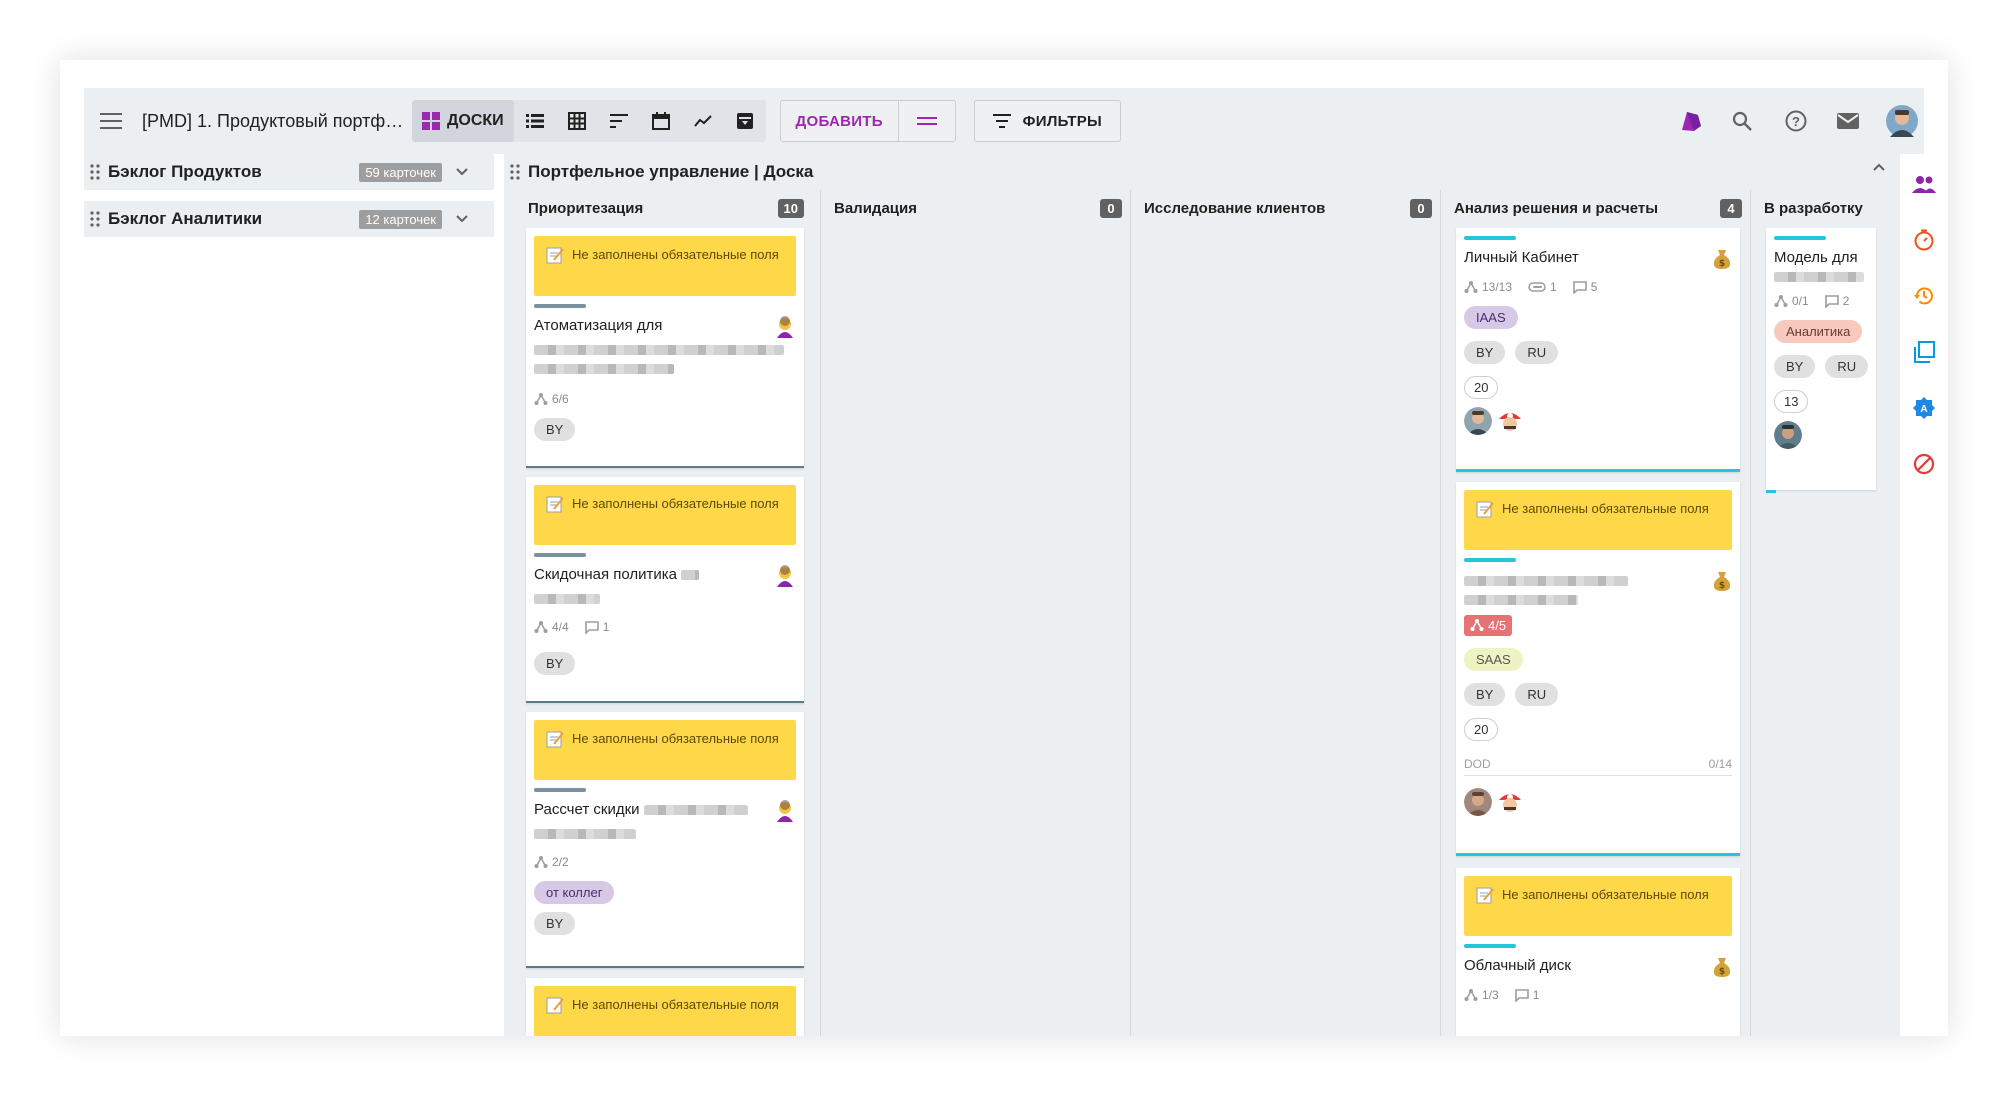 This screenshot has height=1107, width=2000. What do you see at coordinates (535, 121) in the screenshot?
I see `list-view-icon` at bounding box center [535, 121].